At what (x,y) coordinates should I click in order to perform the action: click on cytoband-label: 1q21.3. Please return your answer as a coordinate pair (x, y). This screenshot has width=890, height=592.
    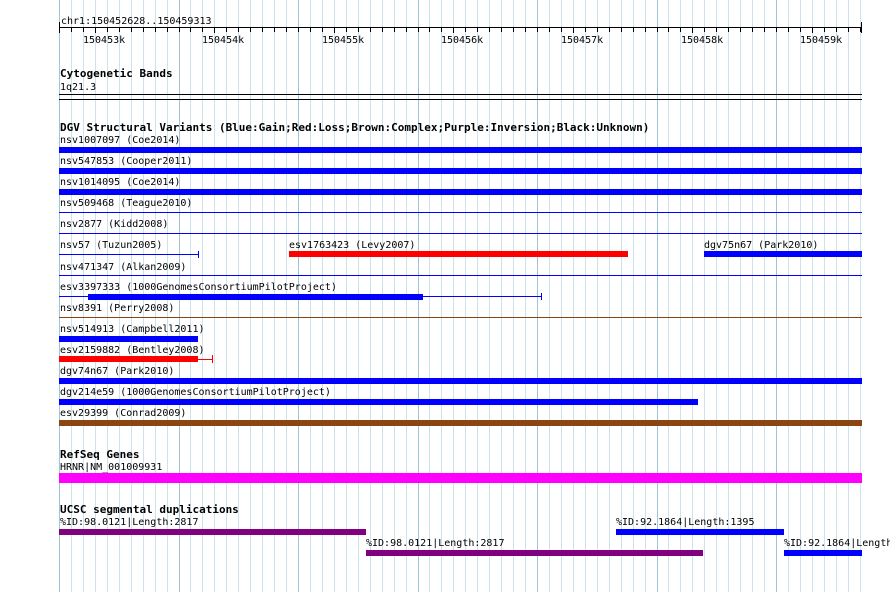
    Looking at the image, I should click on (78, 87).